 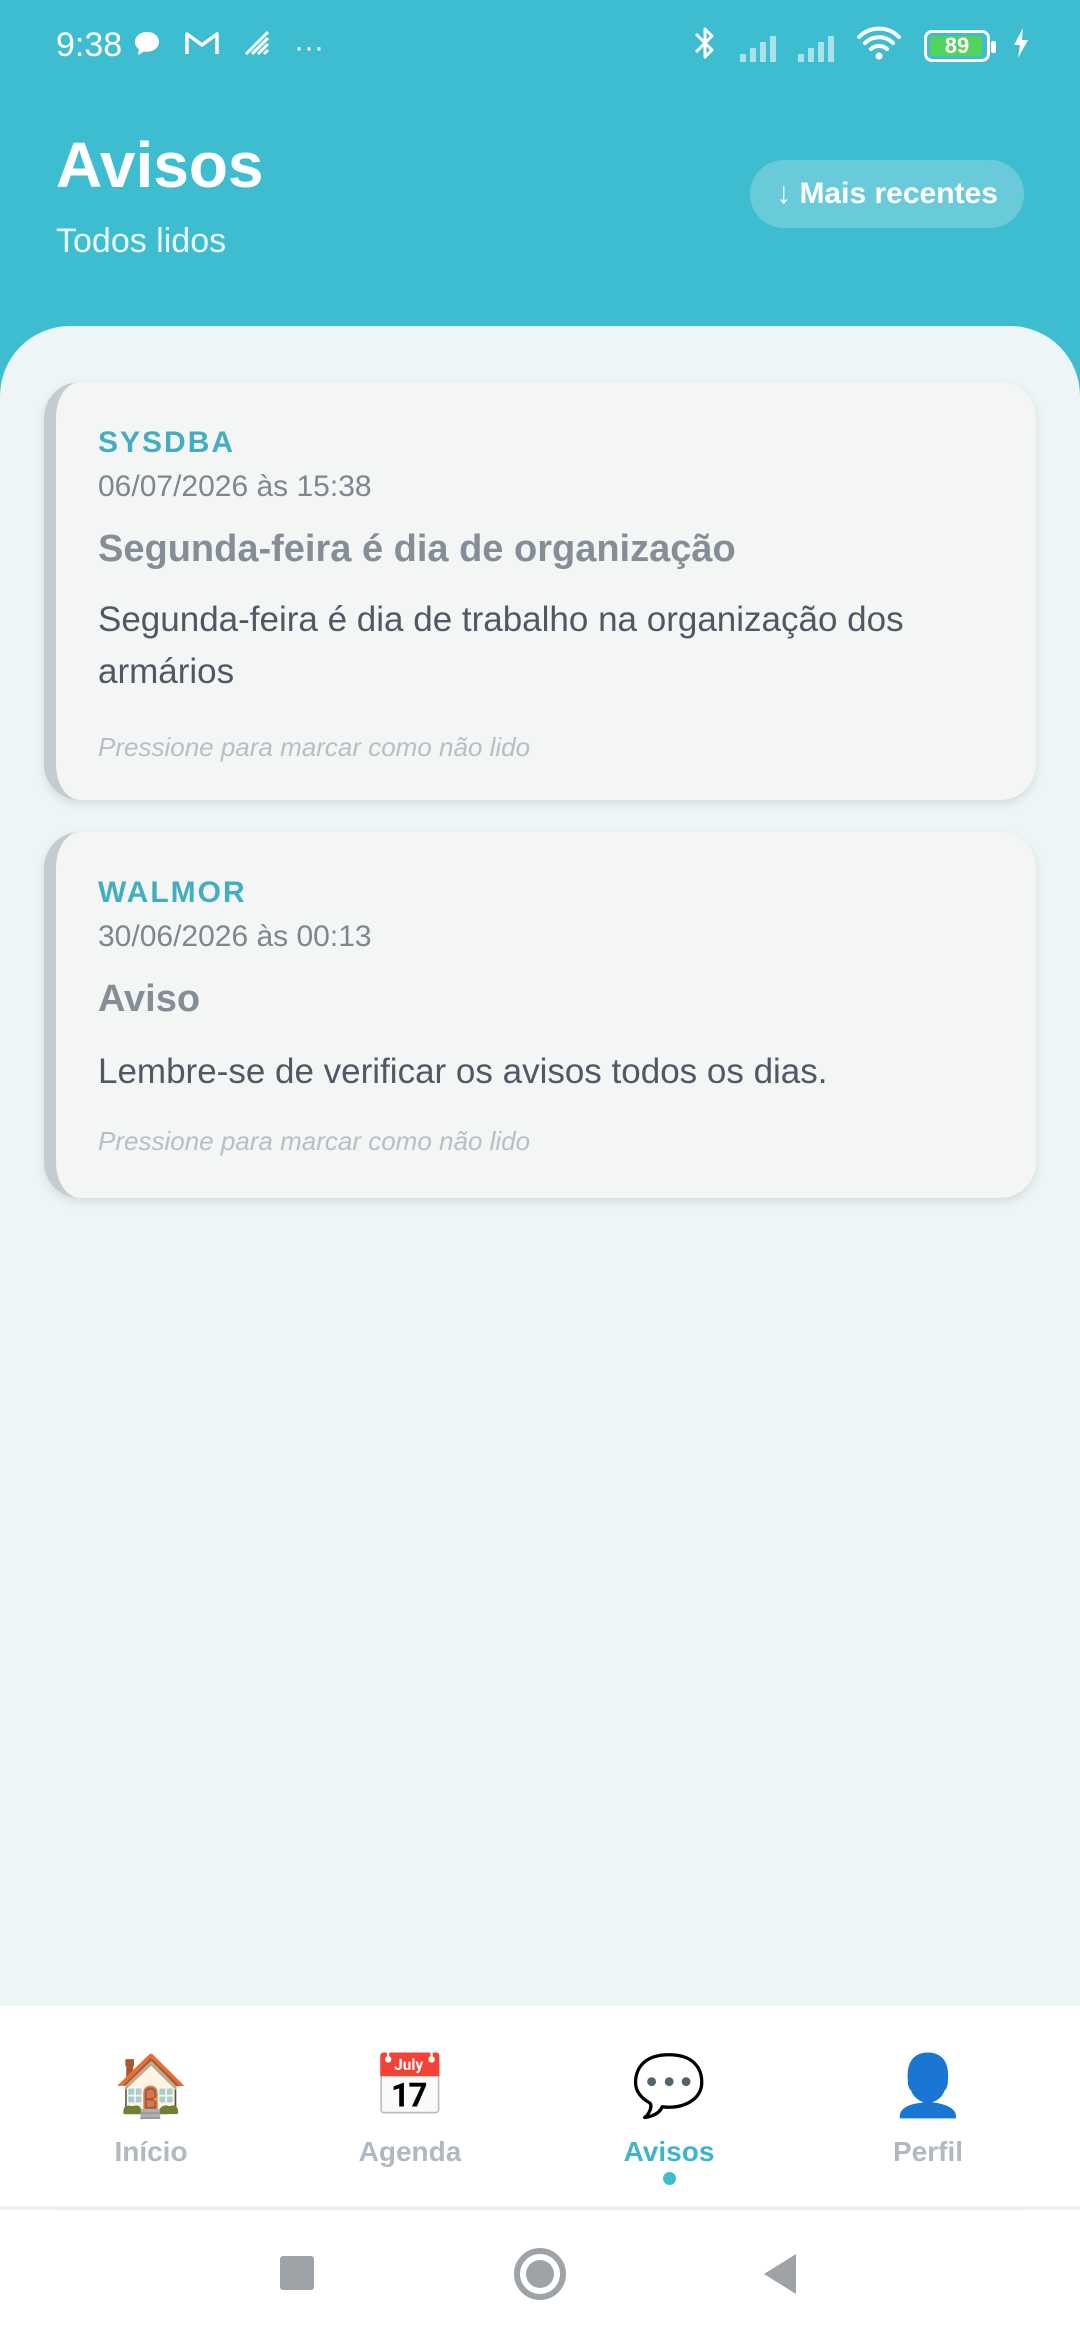 I want to click on notice-title: Aviso, so click(x=149, y=999).